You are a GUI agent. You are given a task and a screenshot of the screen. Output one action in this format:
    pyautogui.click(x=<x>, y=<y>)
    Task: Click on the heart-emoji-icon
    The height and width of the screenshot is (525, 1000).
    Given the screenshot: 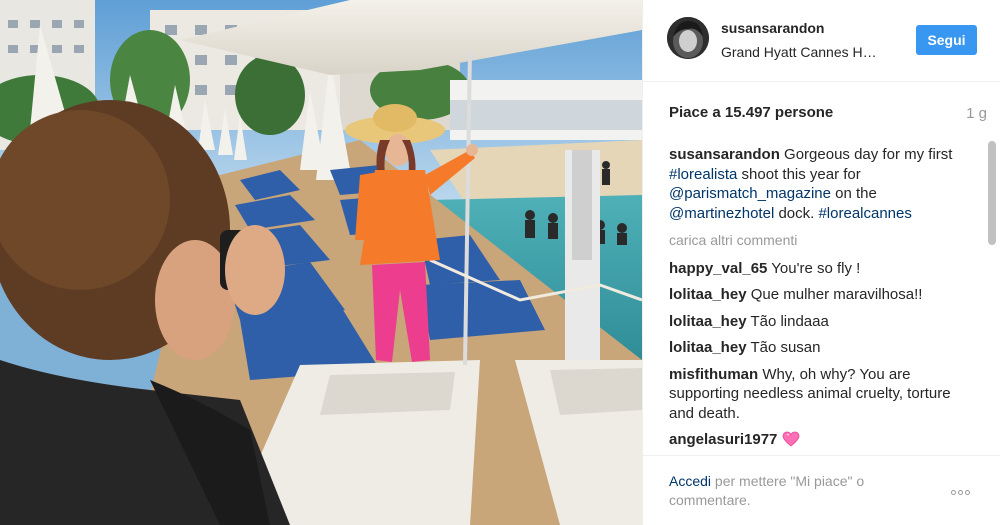 What is the action you would take?
    pyautogui.click(x=791, y=439)
    